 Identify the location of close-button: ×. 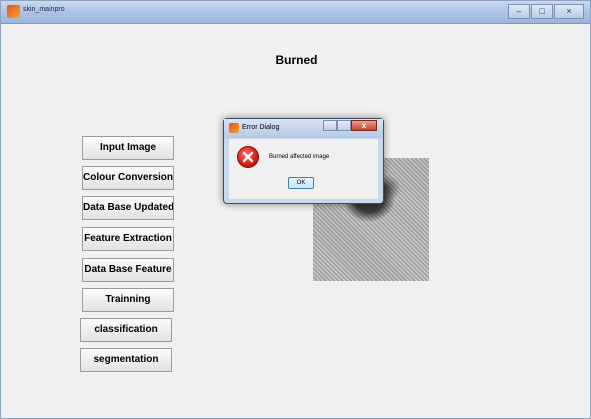
(569, 11).